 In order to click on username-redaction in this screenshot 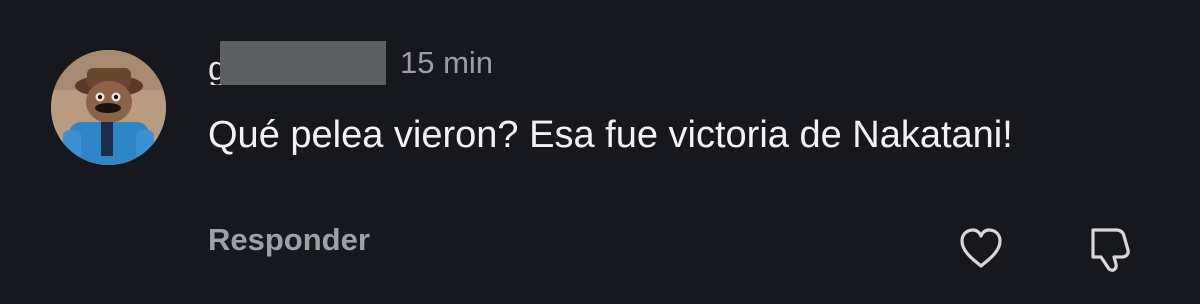, I will do `click(303, 63)`.